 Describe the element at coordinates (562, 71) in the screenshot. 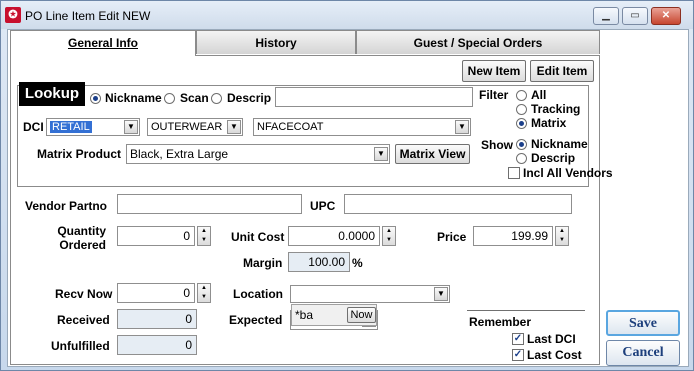

I see `edit-item-button: Edit Item` at that location.